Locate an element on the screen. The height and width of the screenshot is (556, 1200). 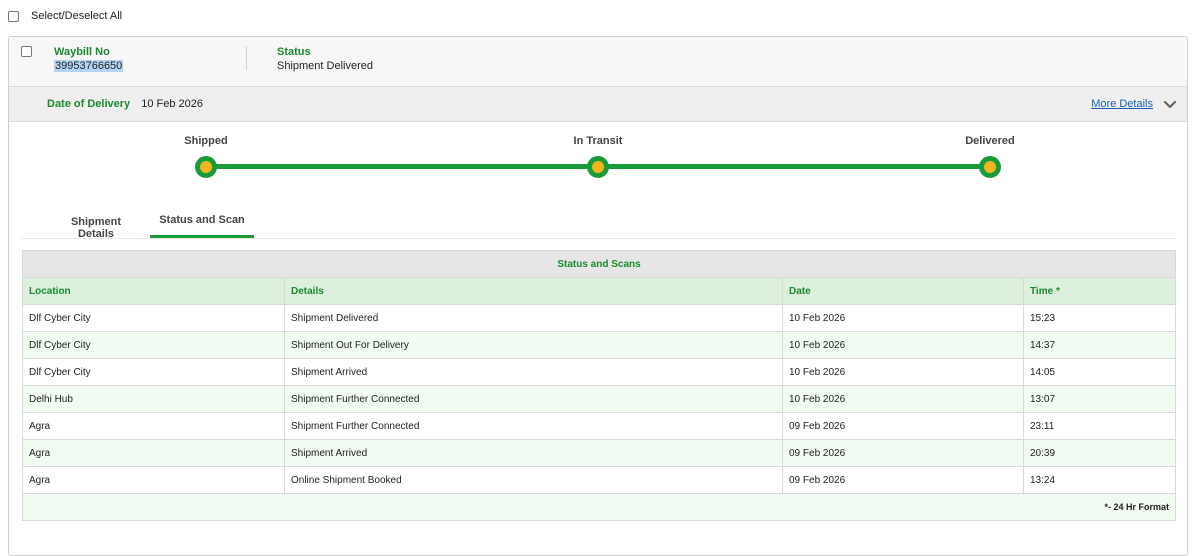
cell-time: 23:11 is located at coordinates (1099, 426).